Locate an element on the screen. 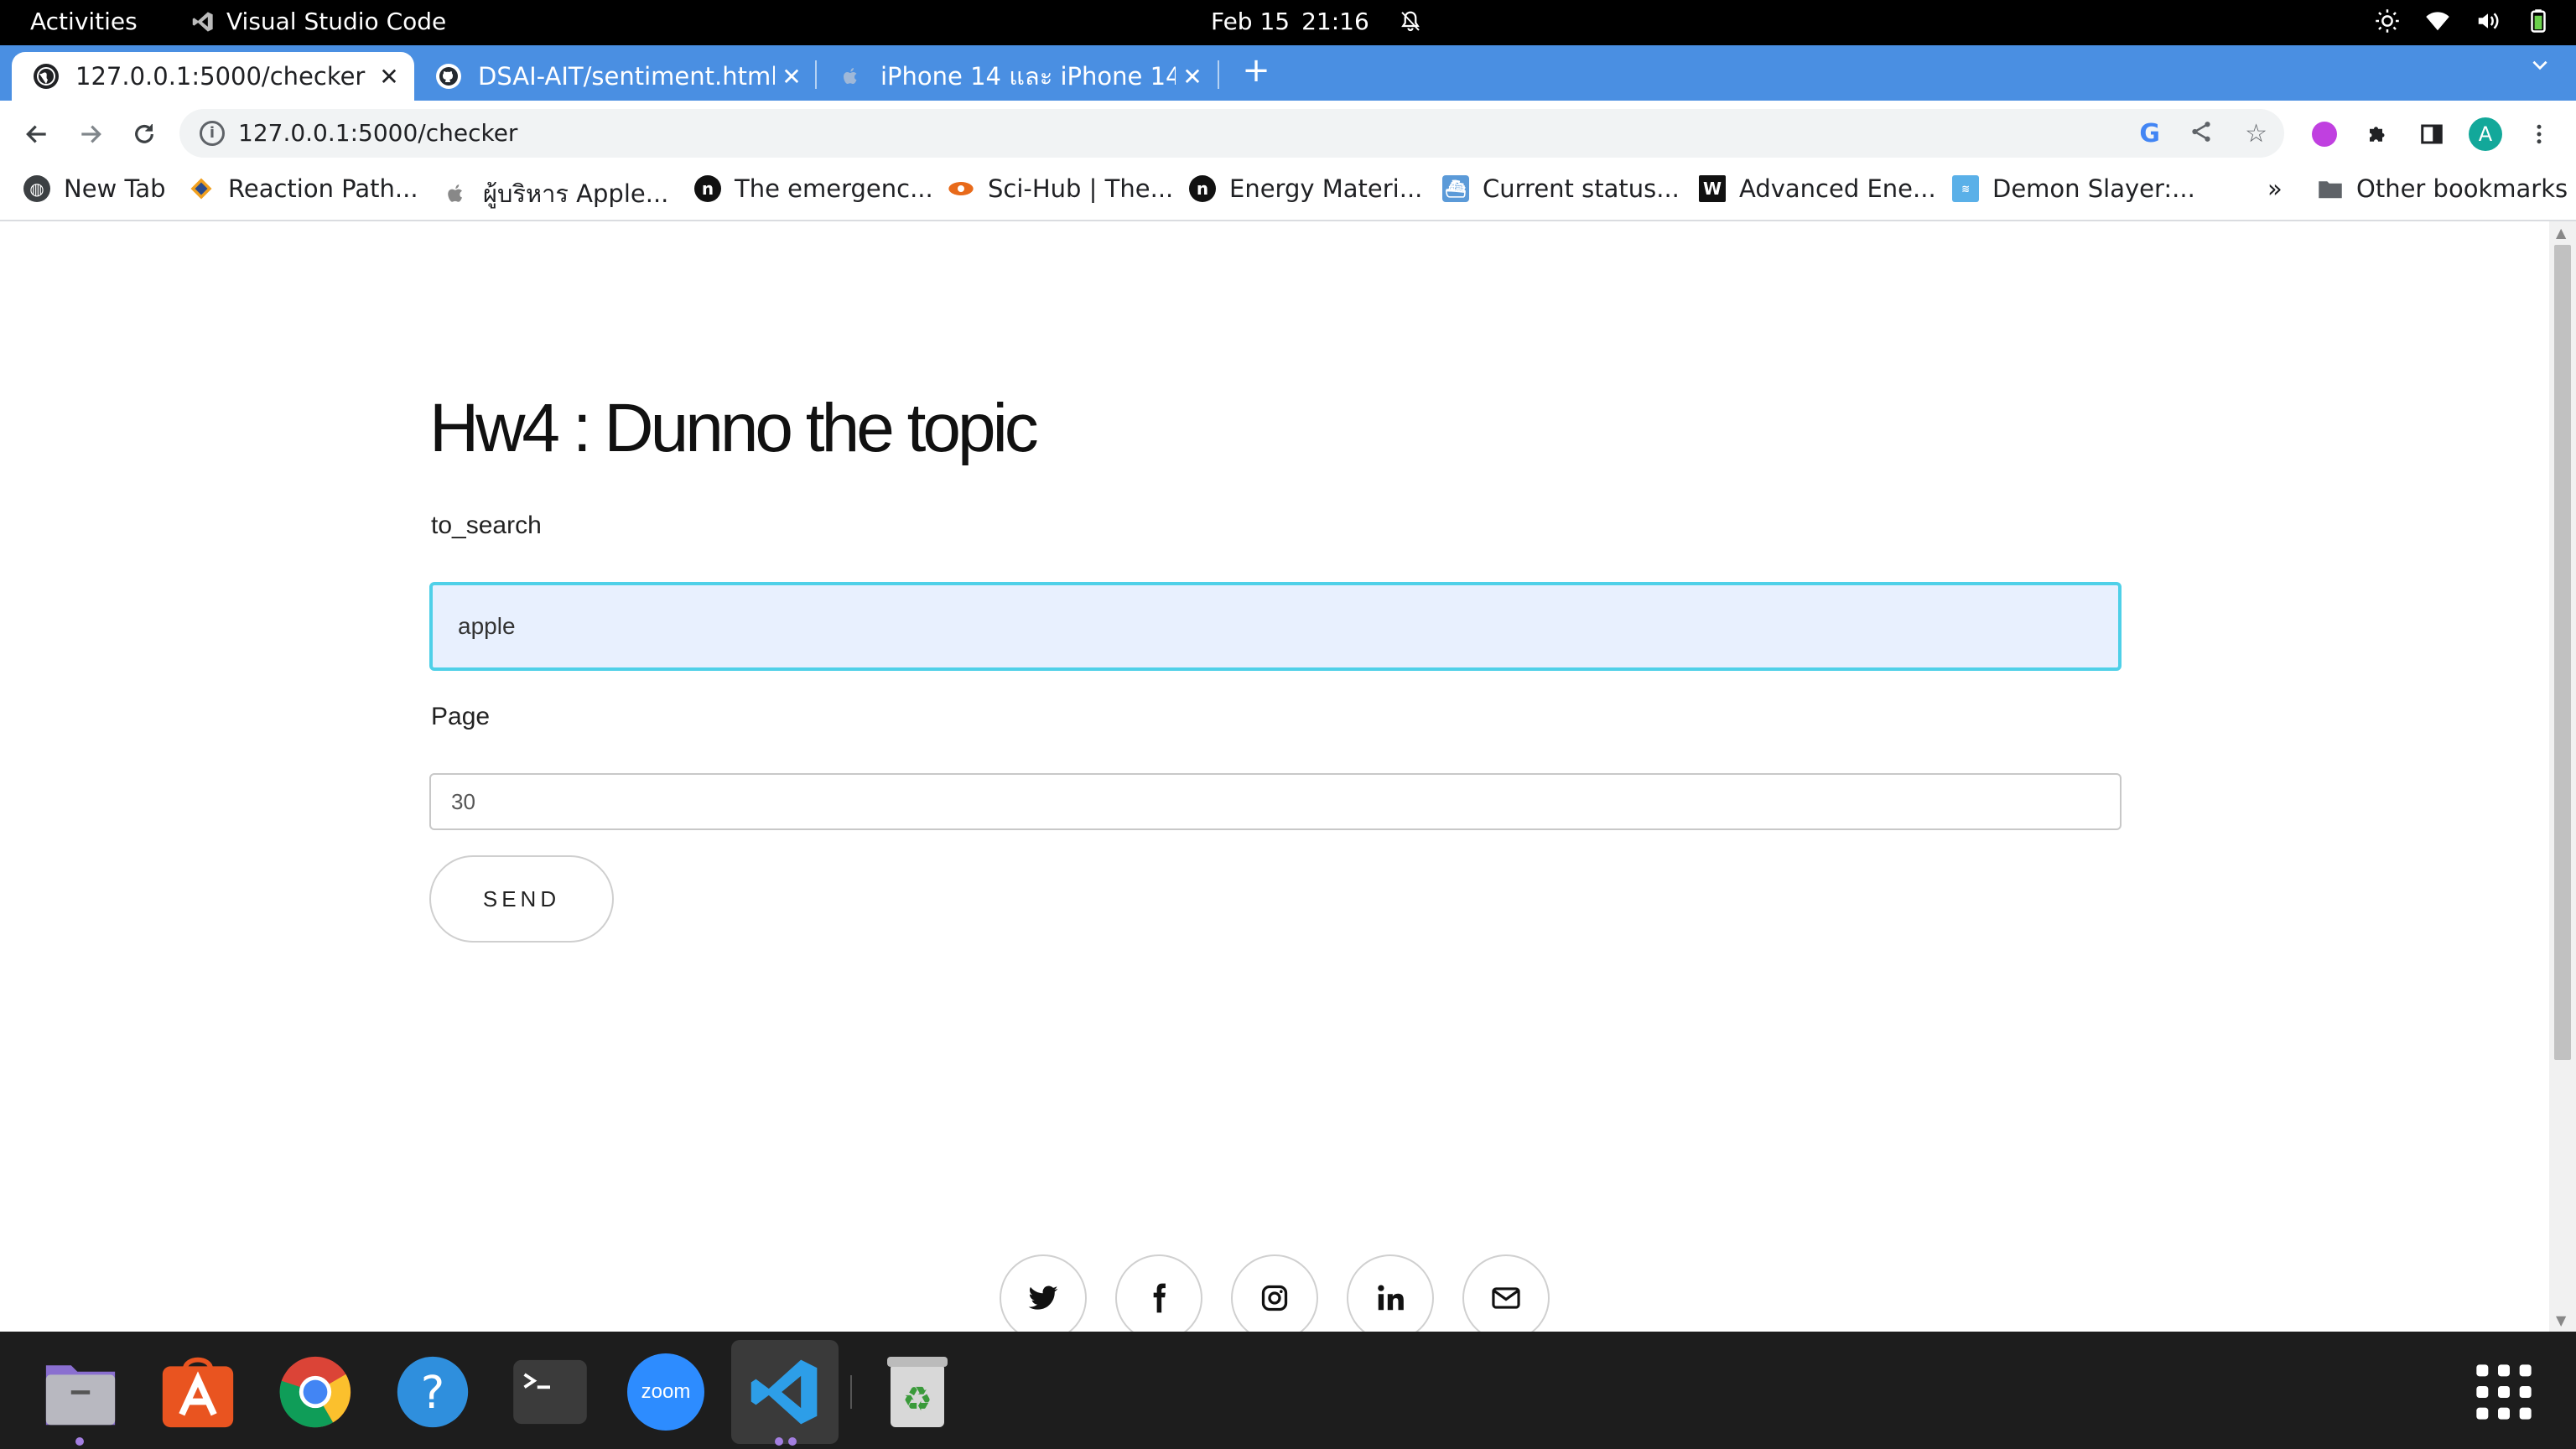  dock-separator is located at coordinates (851, 1392).